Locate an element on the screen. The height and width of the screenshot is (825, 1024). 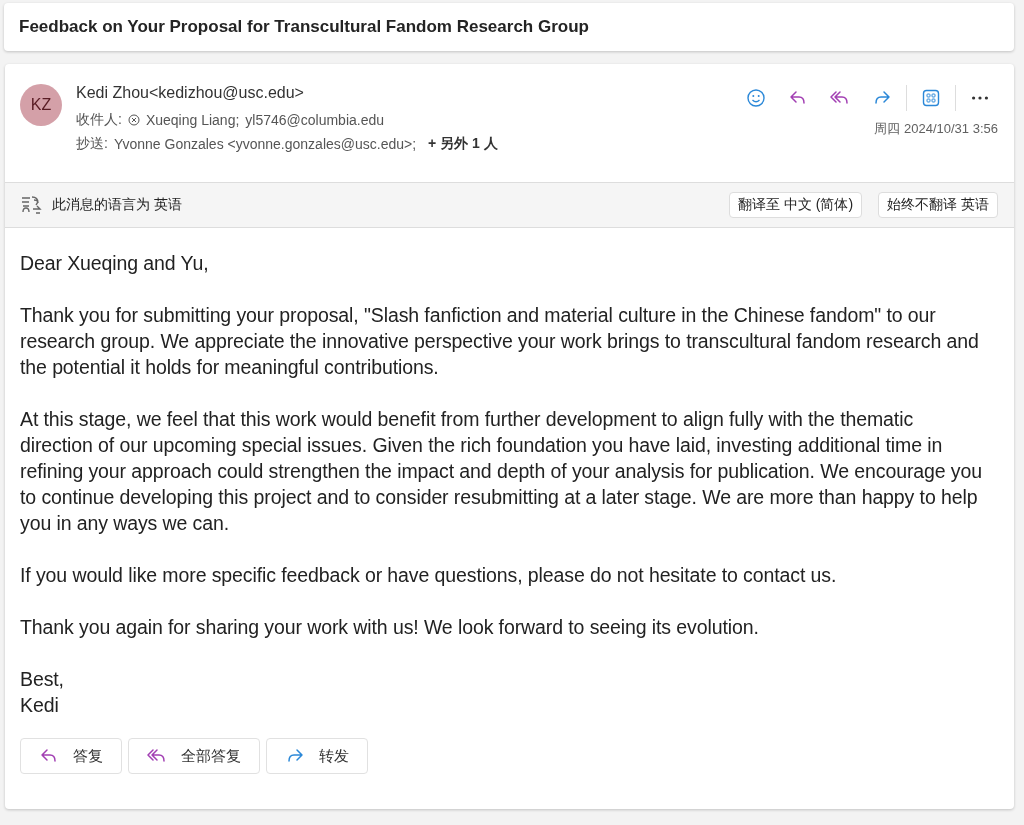
reply-all-button: 全部答复 is located at coordinates (194, 756).